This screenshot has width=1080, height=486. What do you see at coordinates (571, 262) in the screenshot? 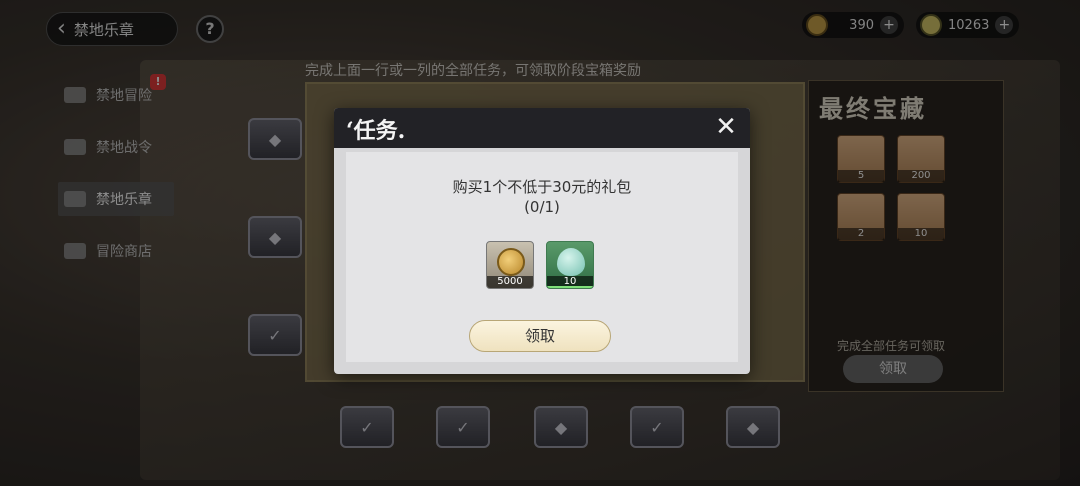
I see `egg-icon` at bounding box center [571, 262].